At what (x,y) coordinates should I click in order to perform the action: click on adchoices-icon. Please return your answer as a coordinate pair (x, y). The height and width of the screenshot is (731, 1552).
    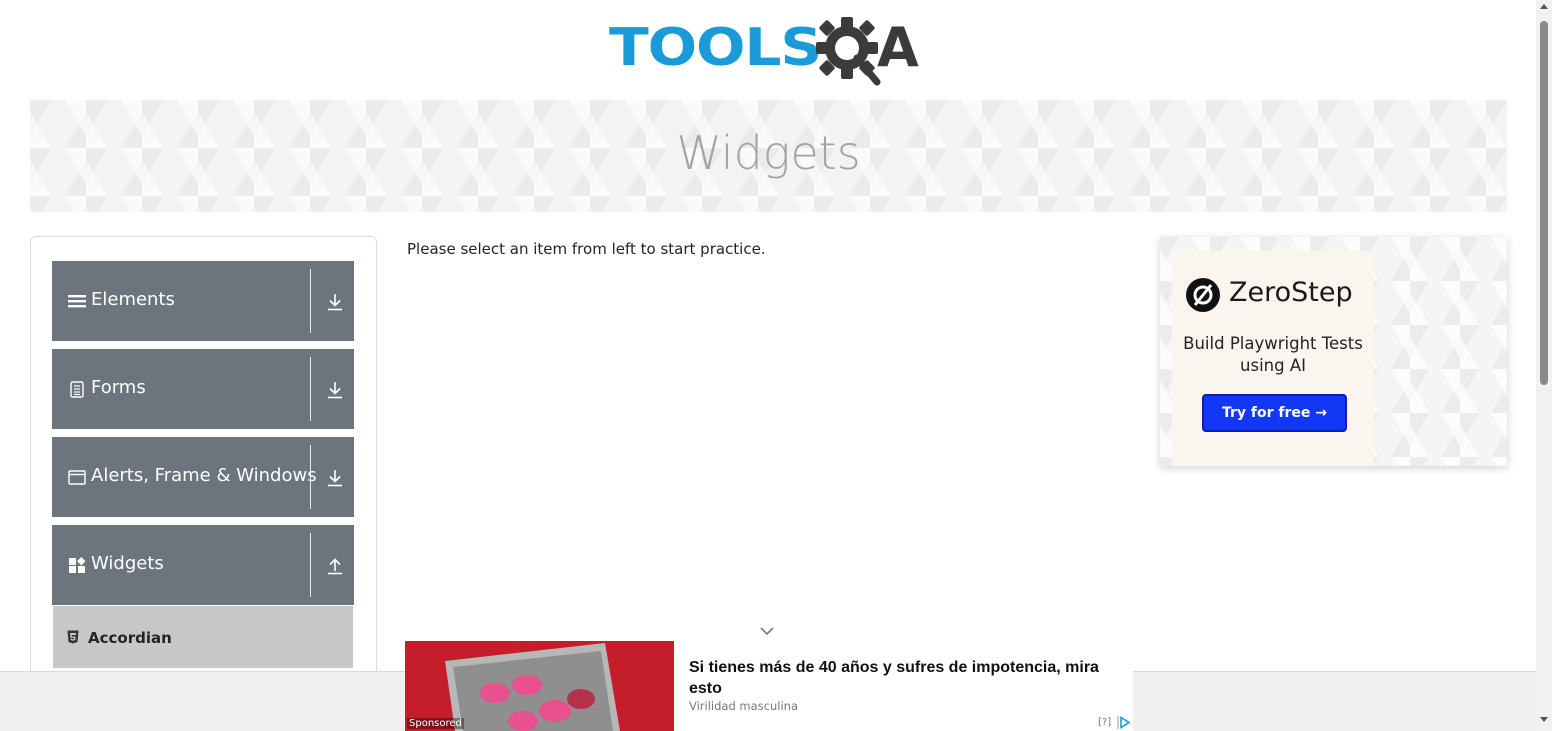
    Looking at the image, I should click on (1124, 722).